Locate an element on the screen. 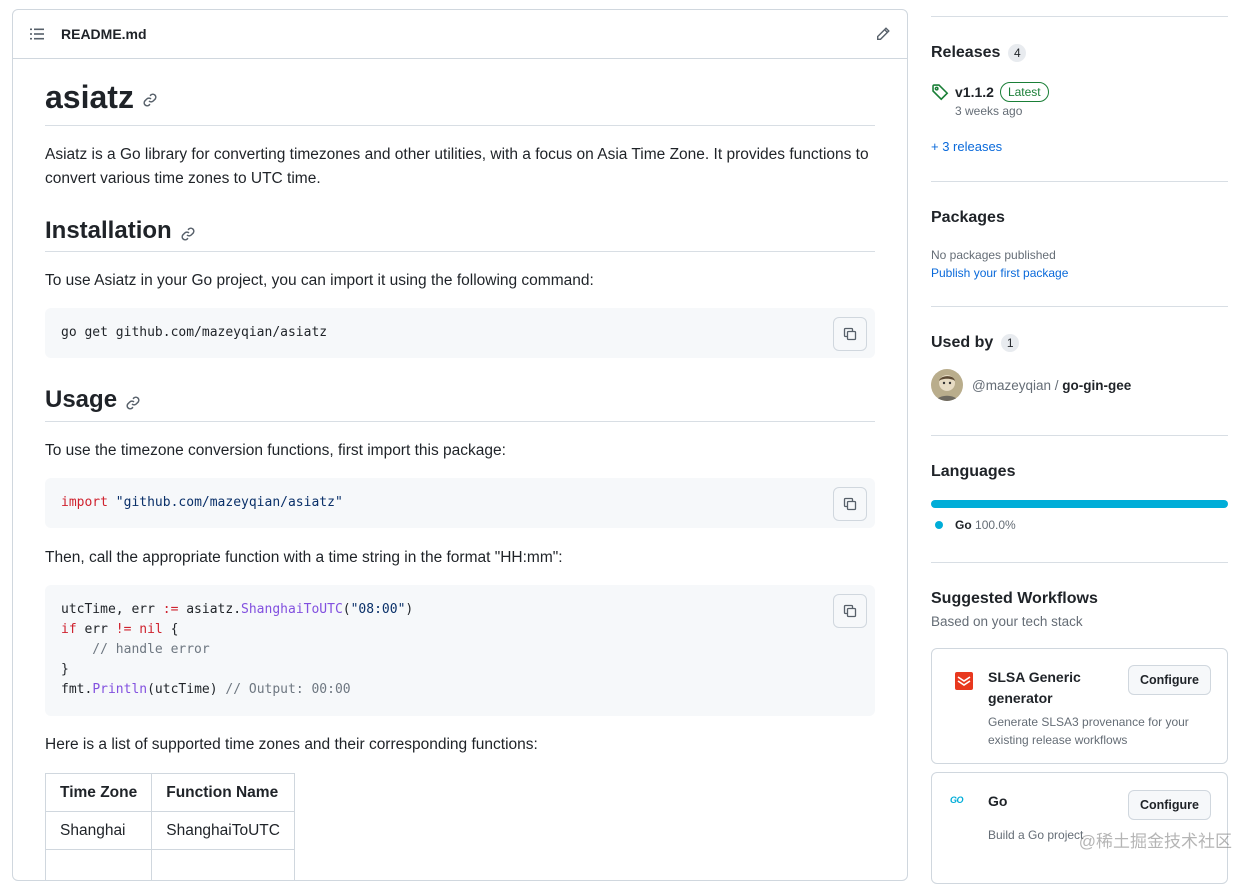 This screenshot has width=1238, height=884. code-text: (utcTime) is located at coordinates (186, 689).